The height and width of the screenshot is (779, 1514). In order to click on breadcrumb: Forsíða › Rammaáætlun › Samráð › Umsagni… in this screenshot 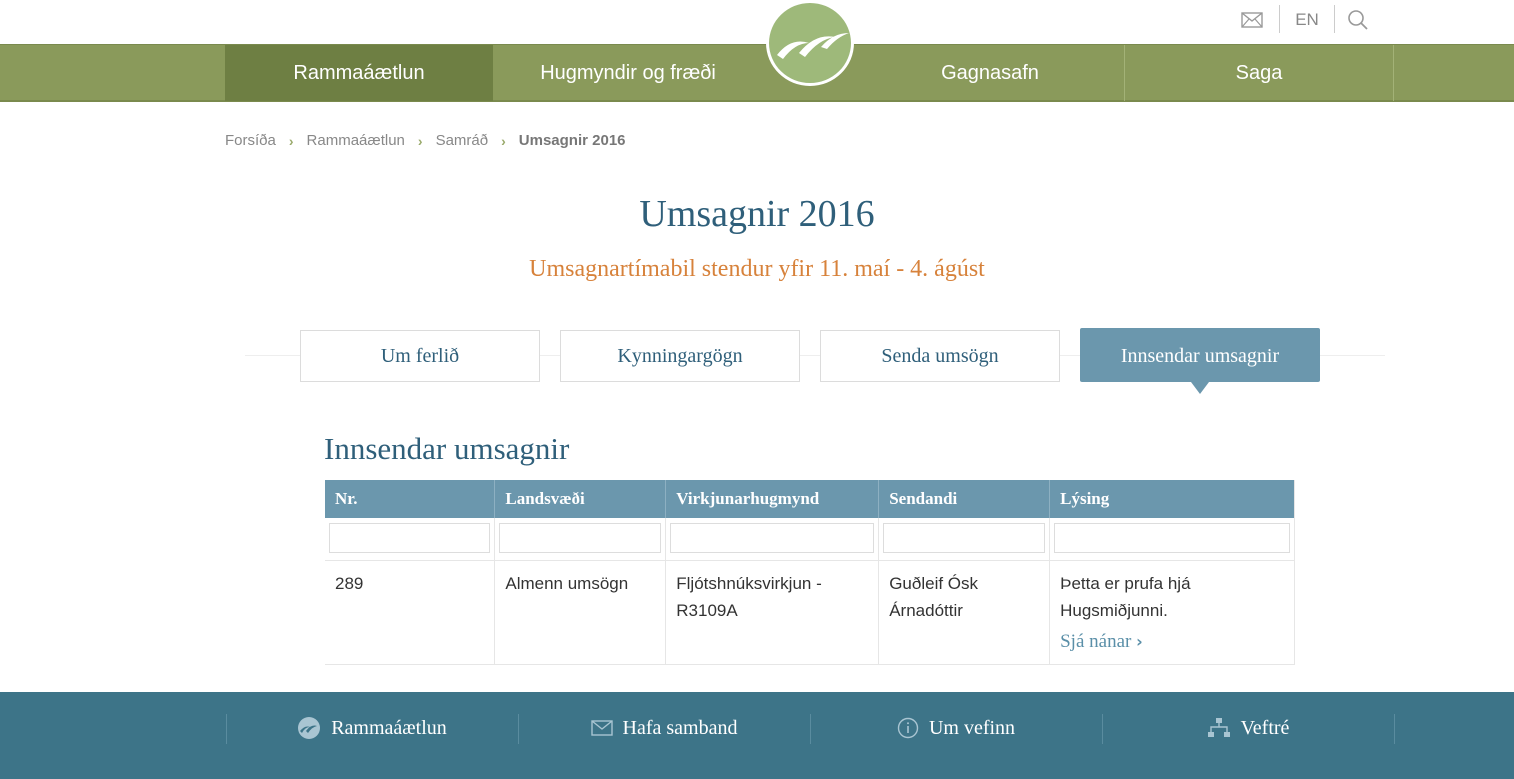, I will do `click(425, 140)`.